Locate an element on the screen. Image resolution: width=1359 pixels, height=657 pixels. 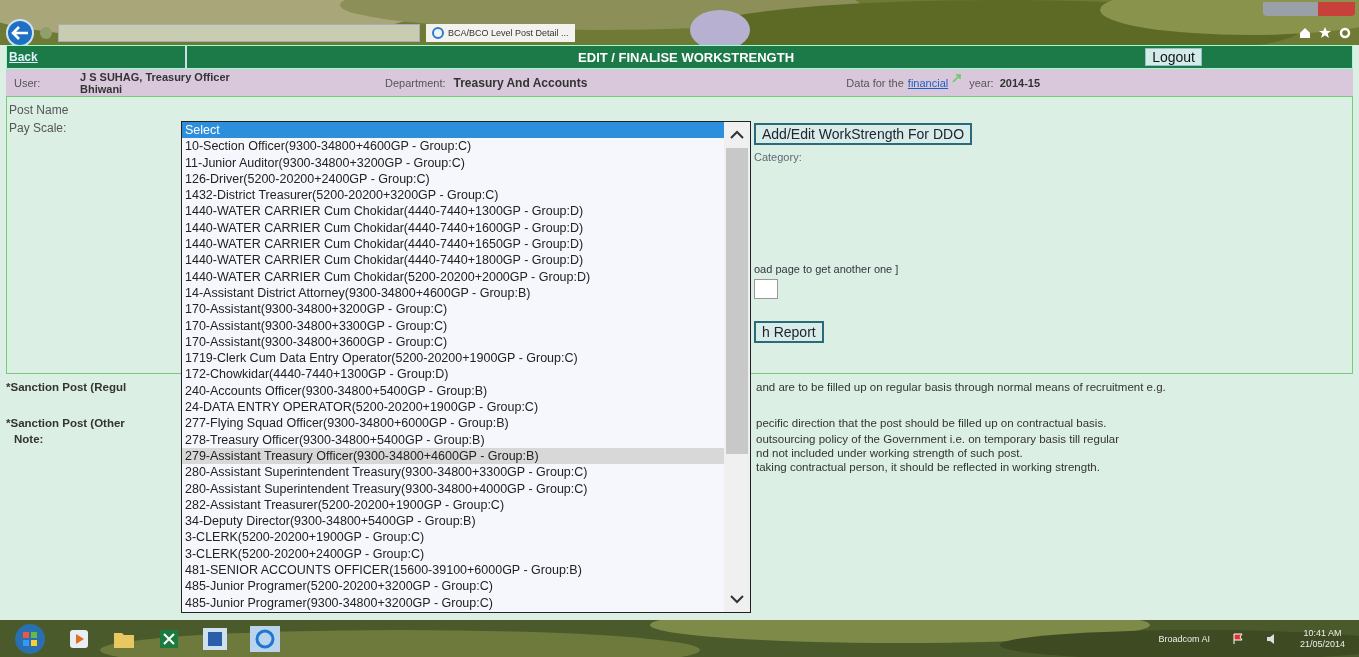
clock-date: 21/05/2014 is located at coordinates (1322, 644).